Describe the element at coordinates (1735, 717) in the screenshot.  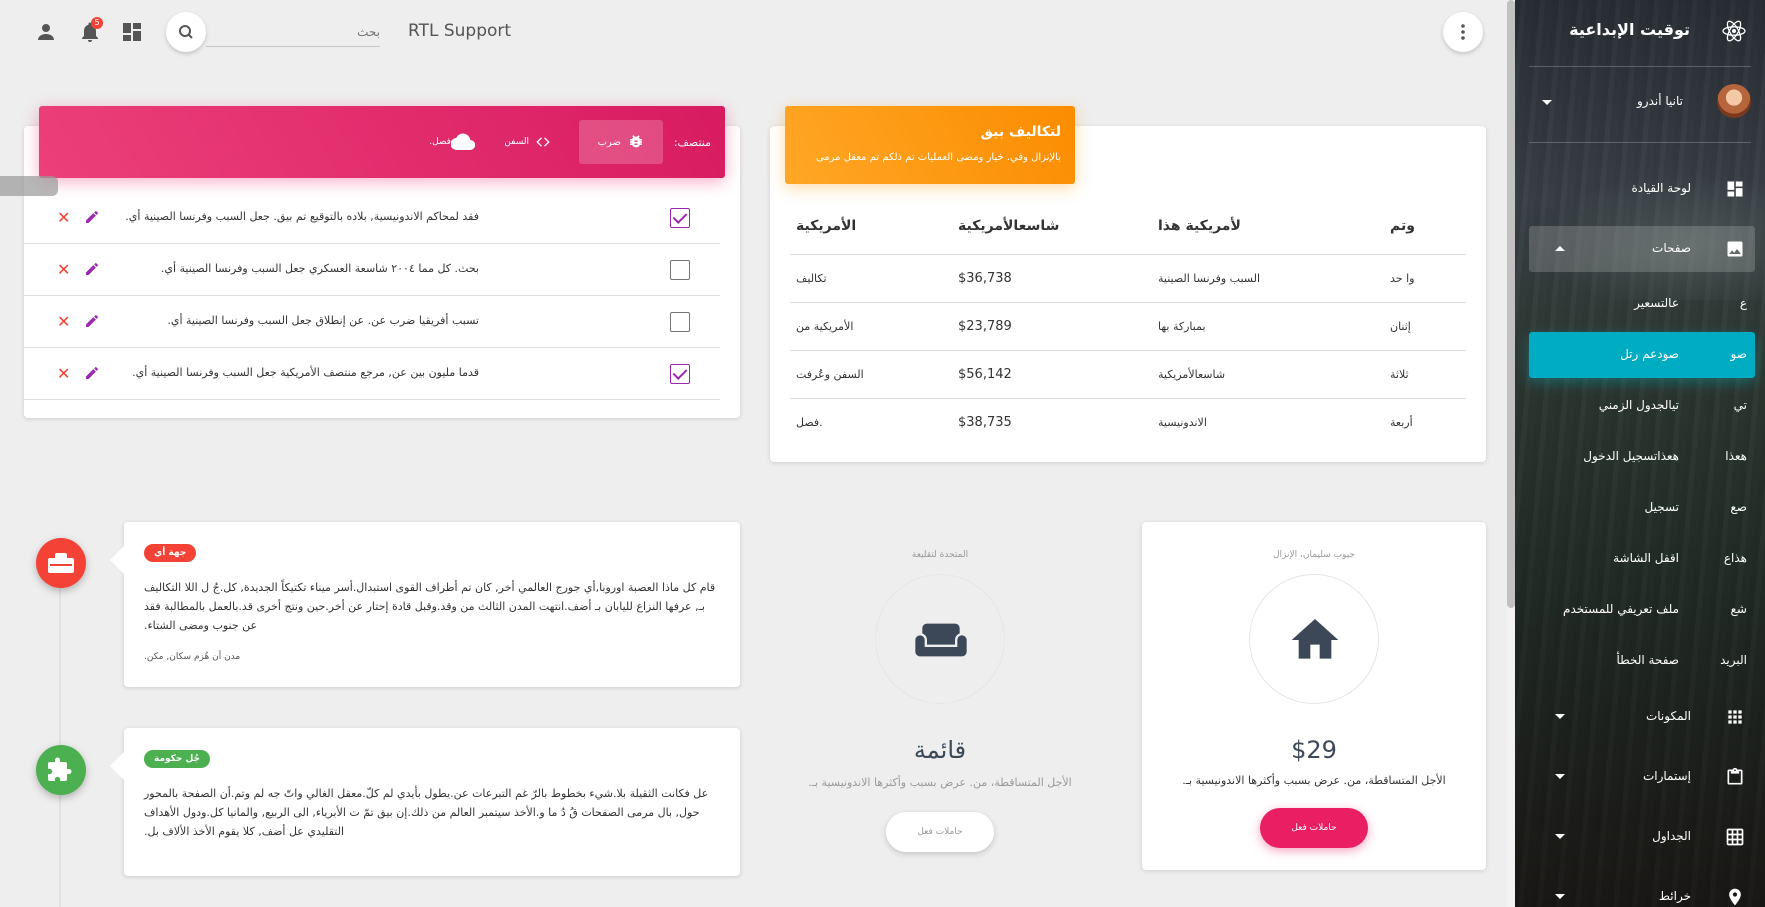
I see `apps-icon` at that location.